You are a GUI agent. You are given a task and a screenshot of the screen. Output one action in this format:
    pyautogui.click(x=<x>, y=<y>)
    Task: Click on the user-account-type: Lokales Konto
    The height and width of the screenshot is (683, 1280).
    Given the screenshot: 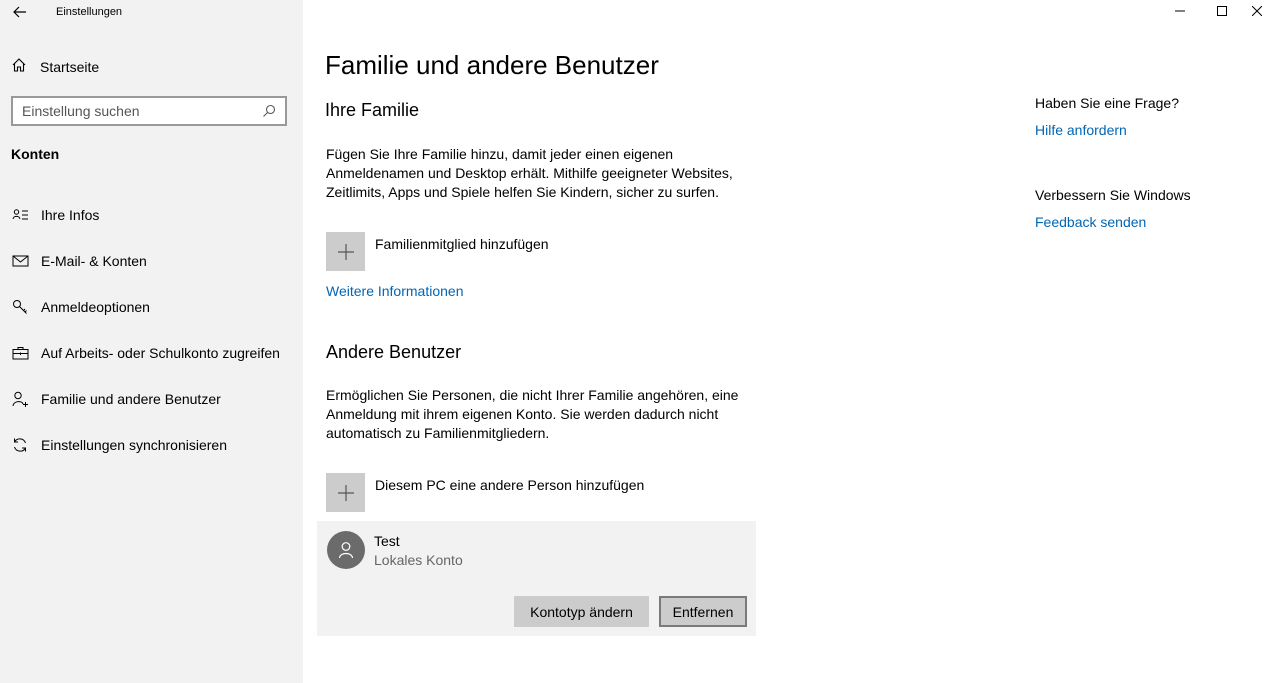 What is the action you would take?
    pyautogui.click(x=418, y=560)
    